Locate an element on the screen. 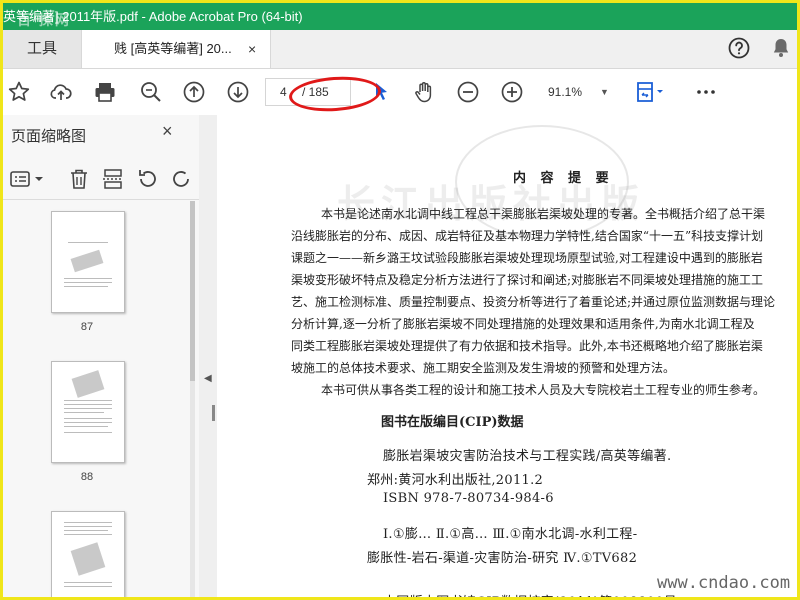 This screenshot has width=800, height=600. help-icon is located at coordinates (740, 49).